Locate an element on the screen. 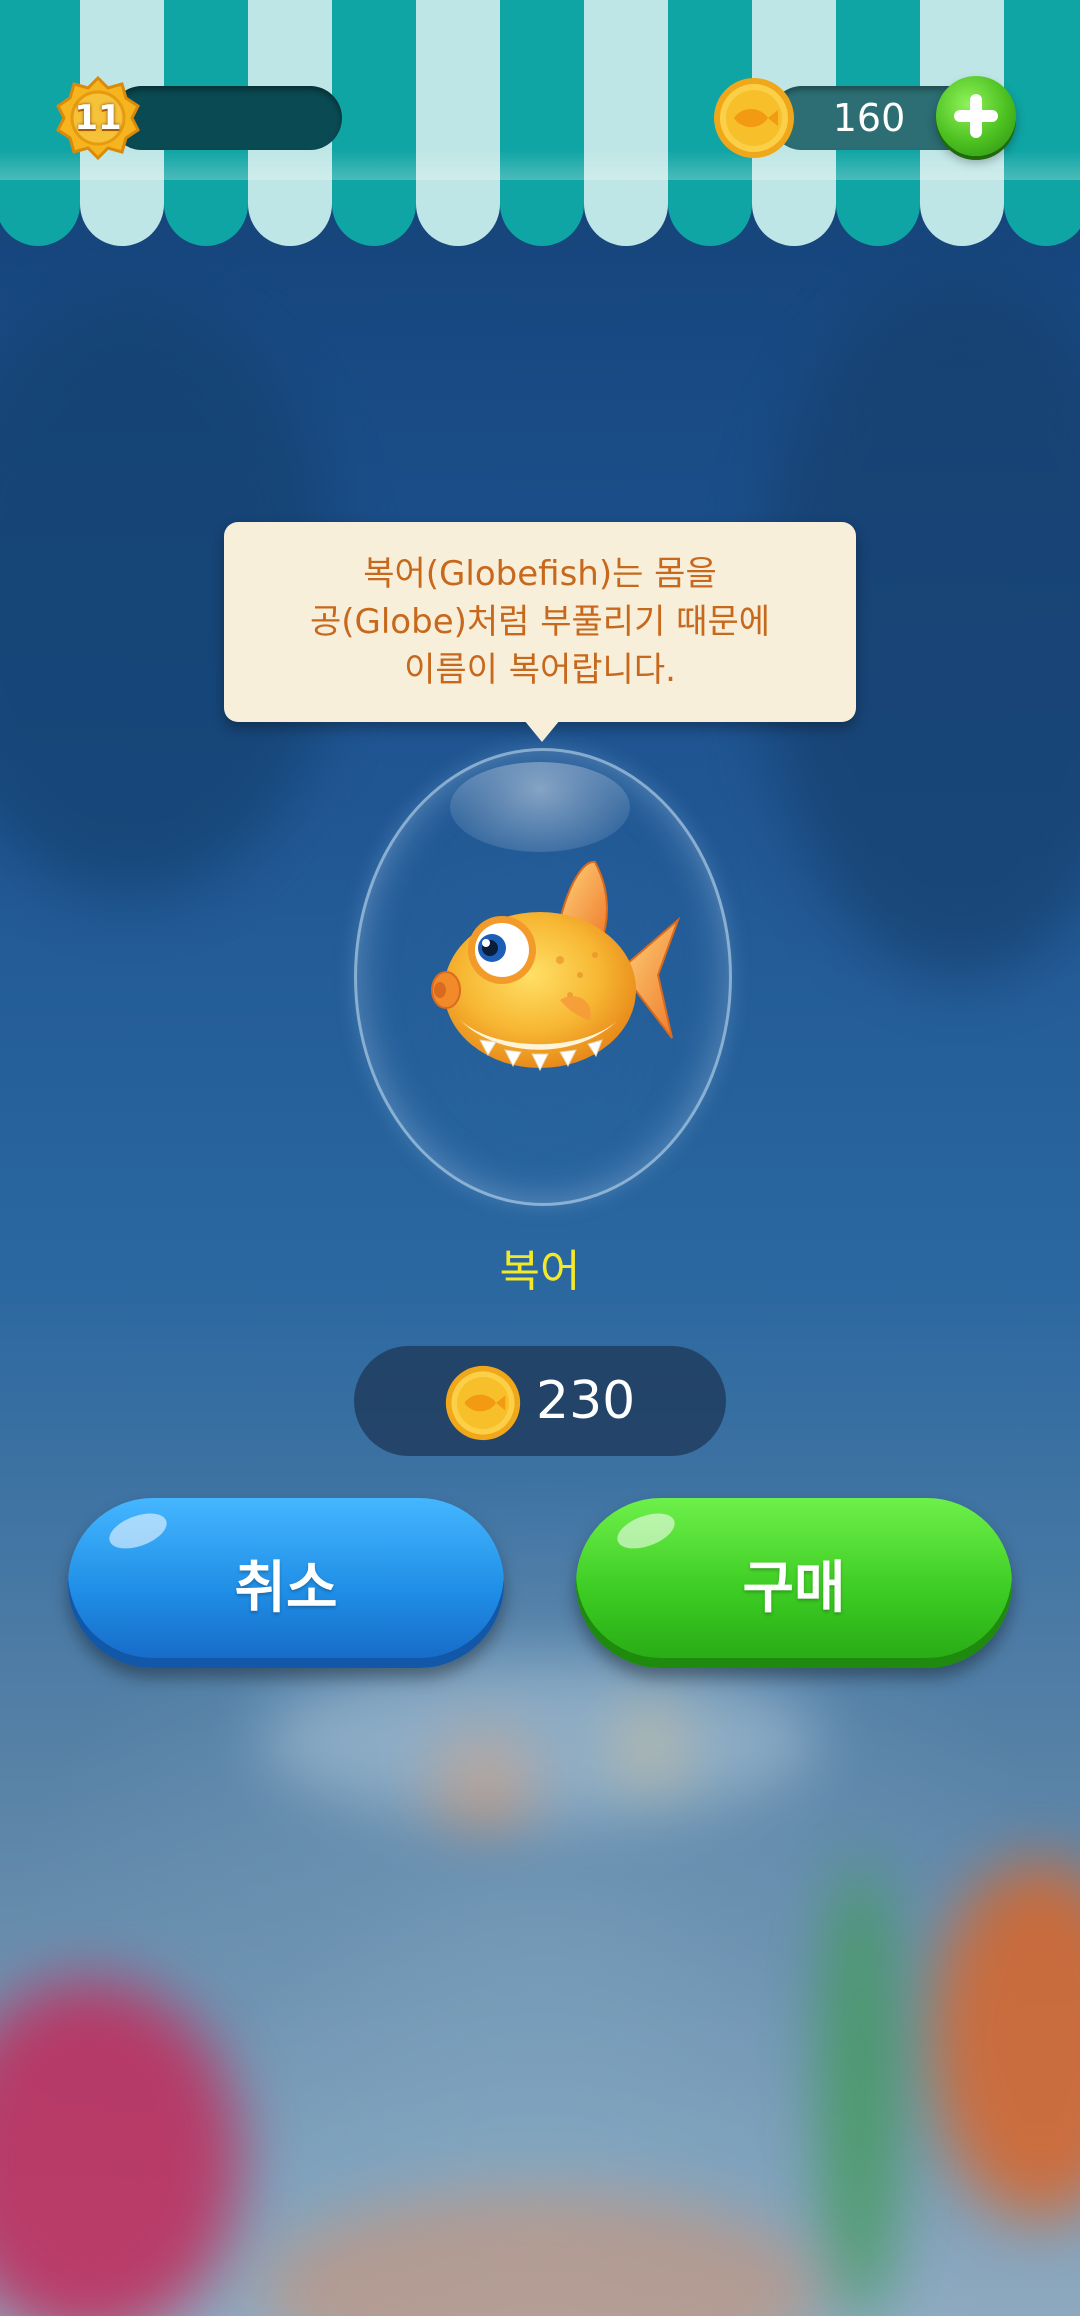 The height and width of the screenshot is (2316, 1080). description-line: 복어(Globefish)는 몸을 is located at coordinates (540, 574).